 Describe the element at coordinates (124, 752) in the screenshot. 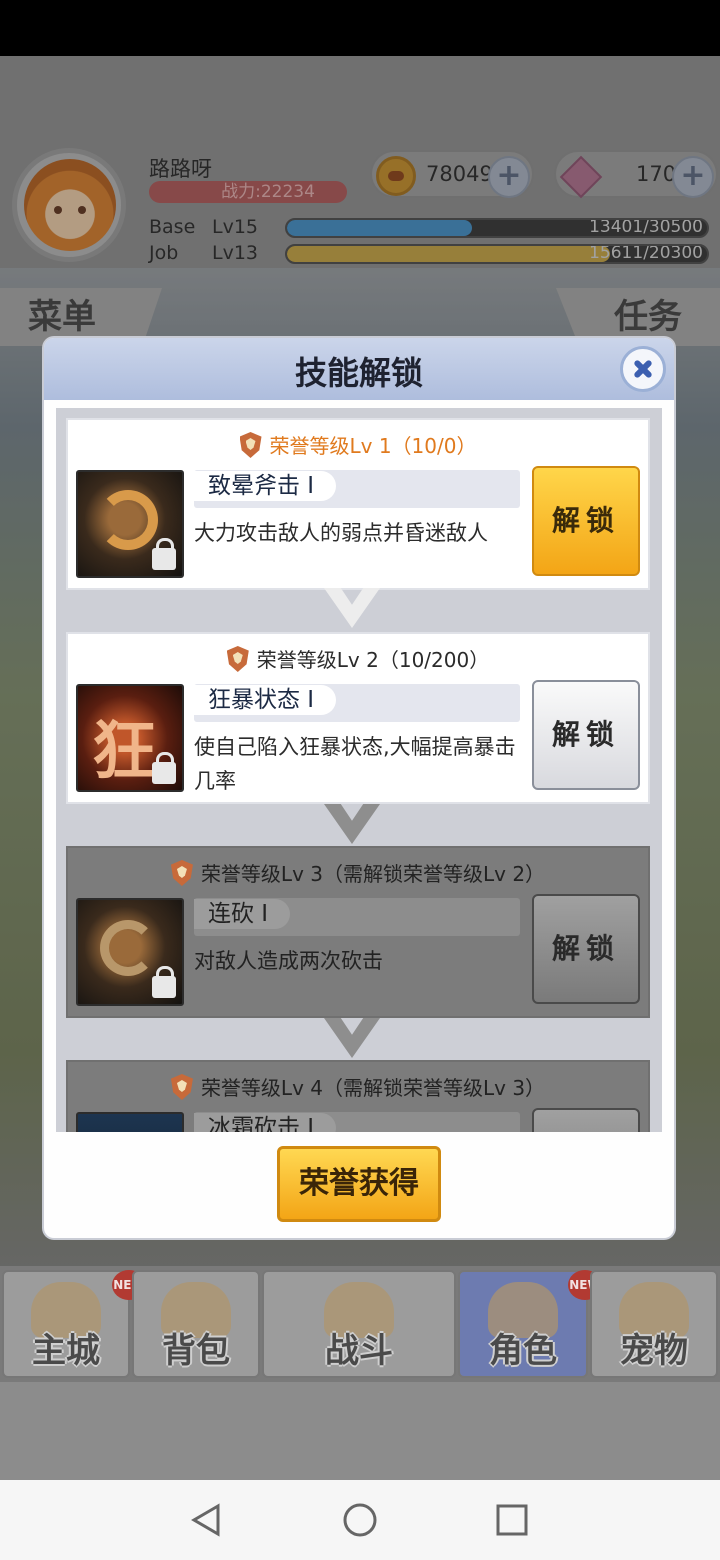

I see `berserk-glyph: 狂` at that location.